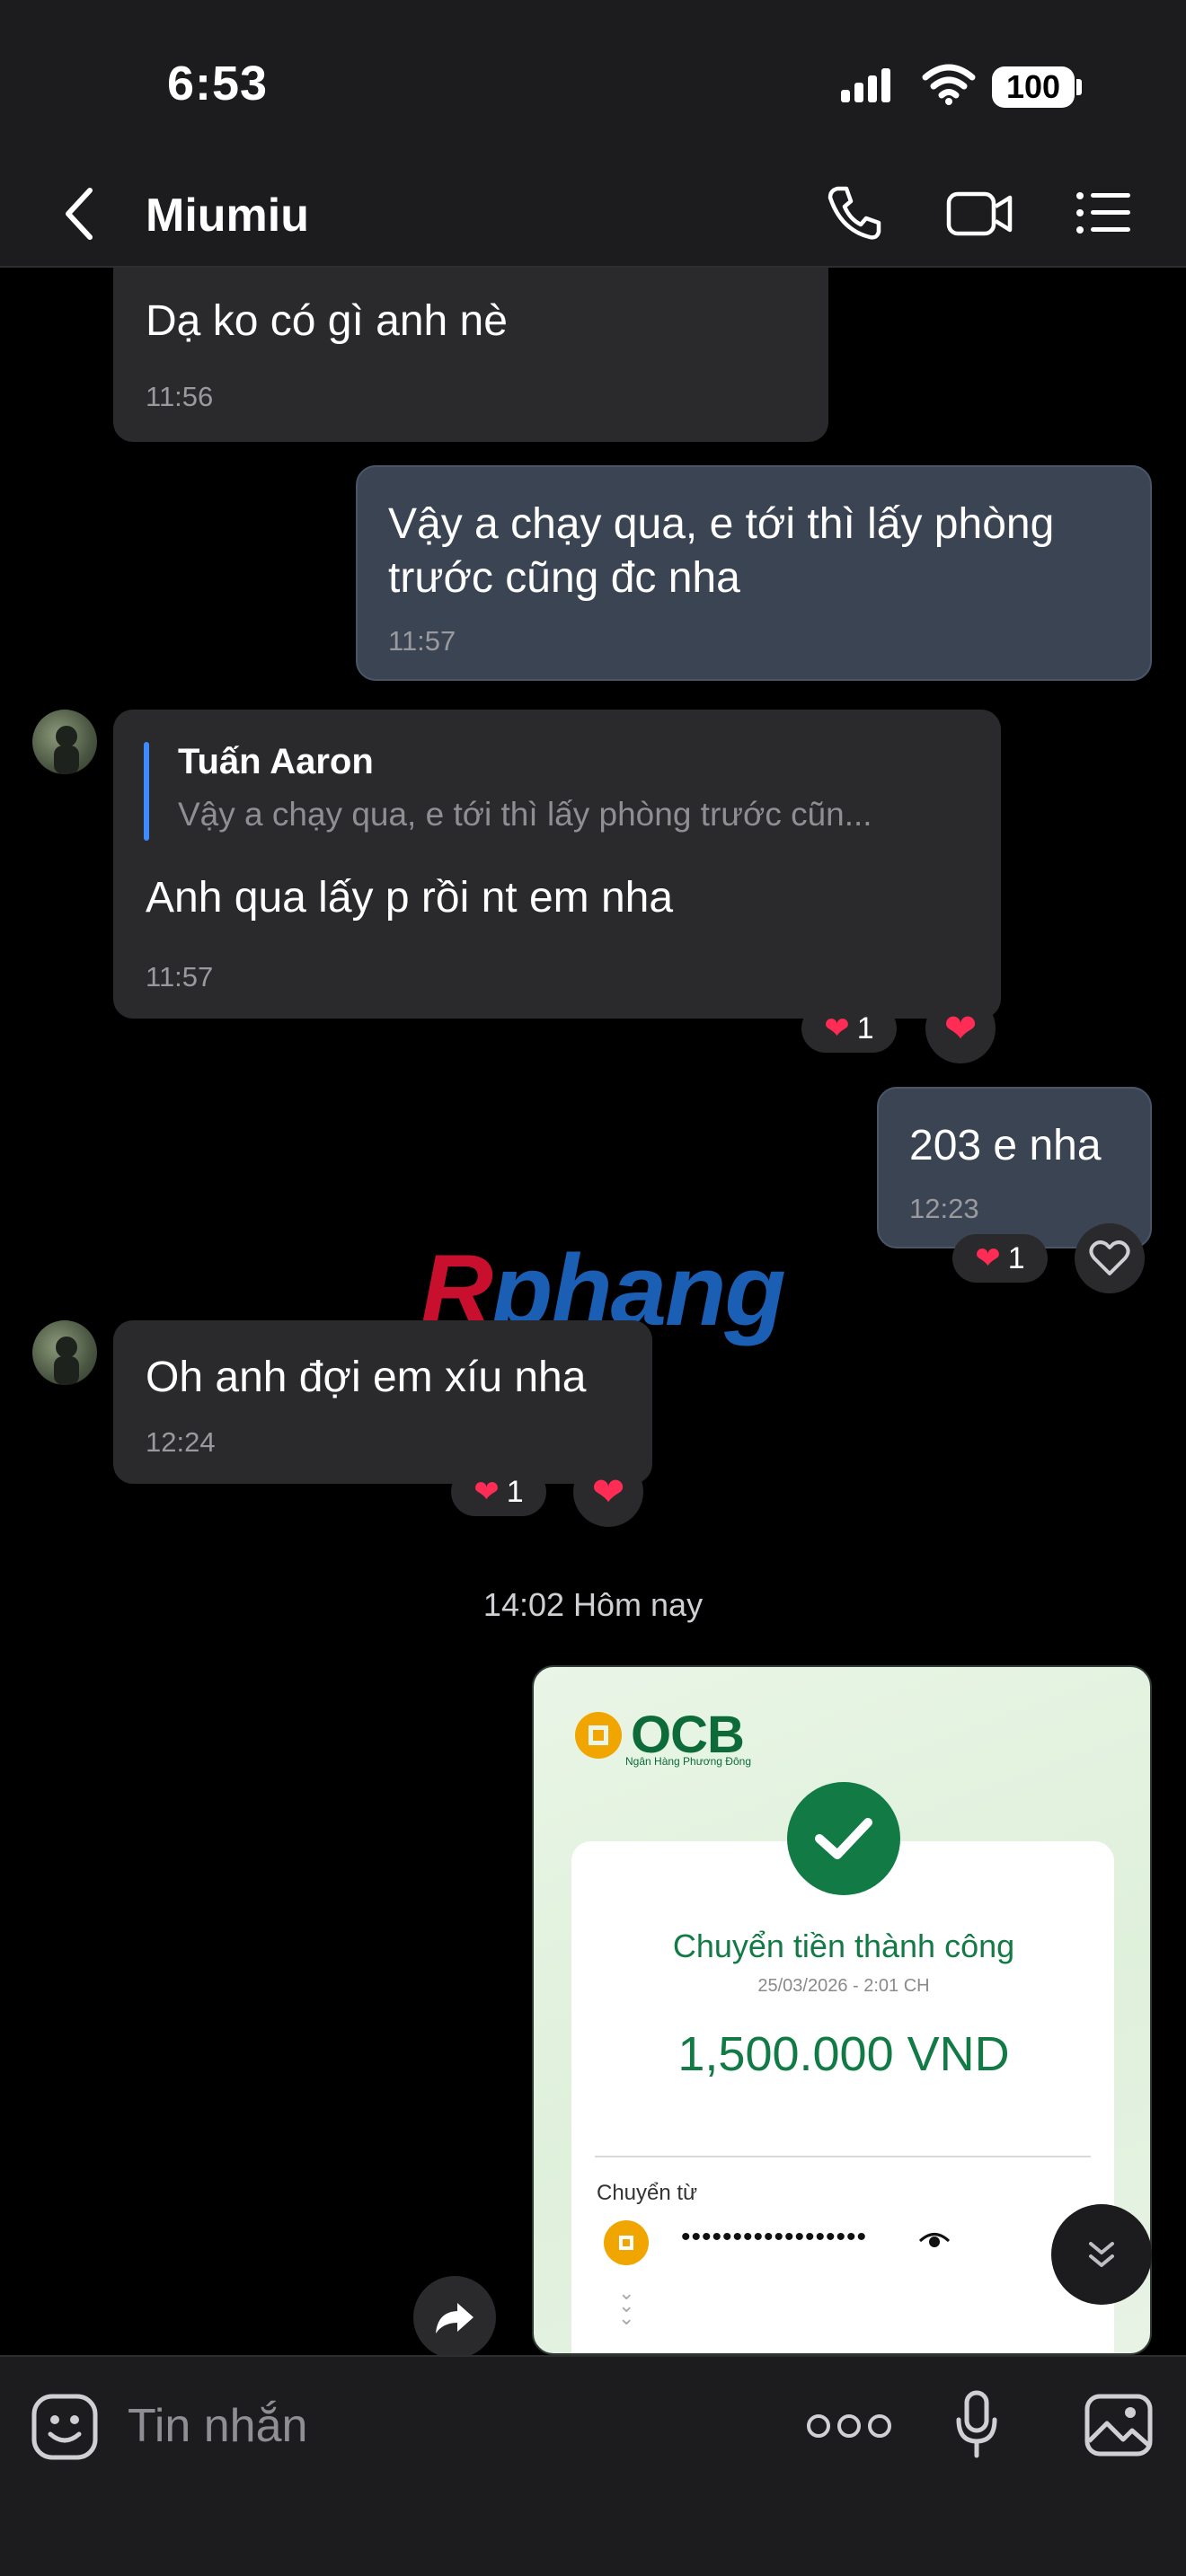  I want to click on from-label: Chuyển từ, so click(647, 2193).